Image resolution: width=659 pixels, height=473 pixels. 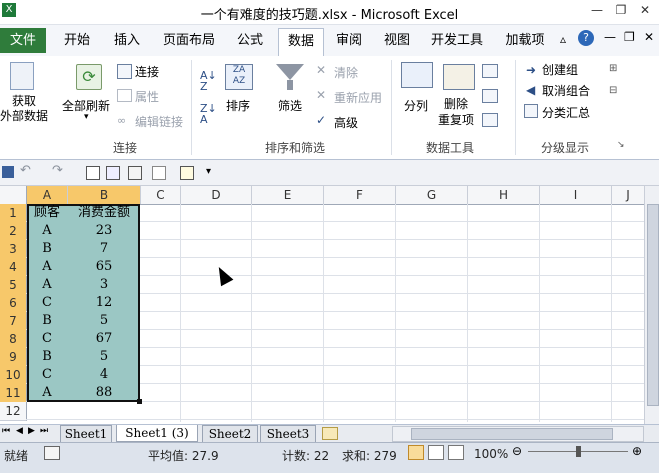 What do you see at coordinates (13, 267) in the screenshot?
I see `row-header-4: 4` at bounding box center [13, 267].